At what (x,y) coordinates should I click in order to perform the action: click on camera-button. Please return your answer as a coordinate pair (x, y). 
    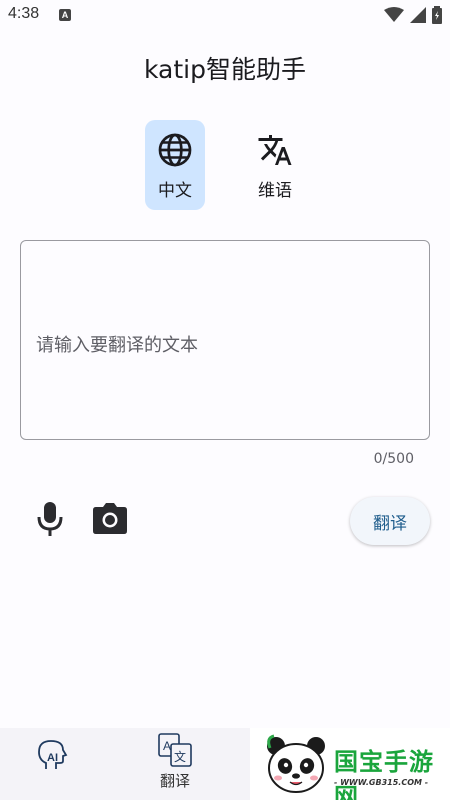
    Looking at the image, I should click on (110, 519).